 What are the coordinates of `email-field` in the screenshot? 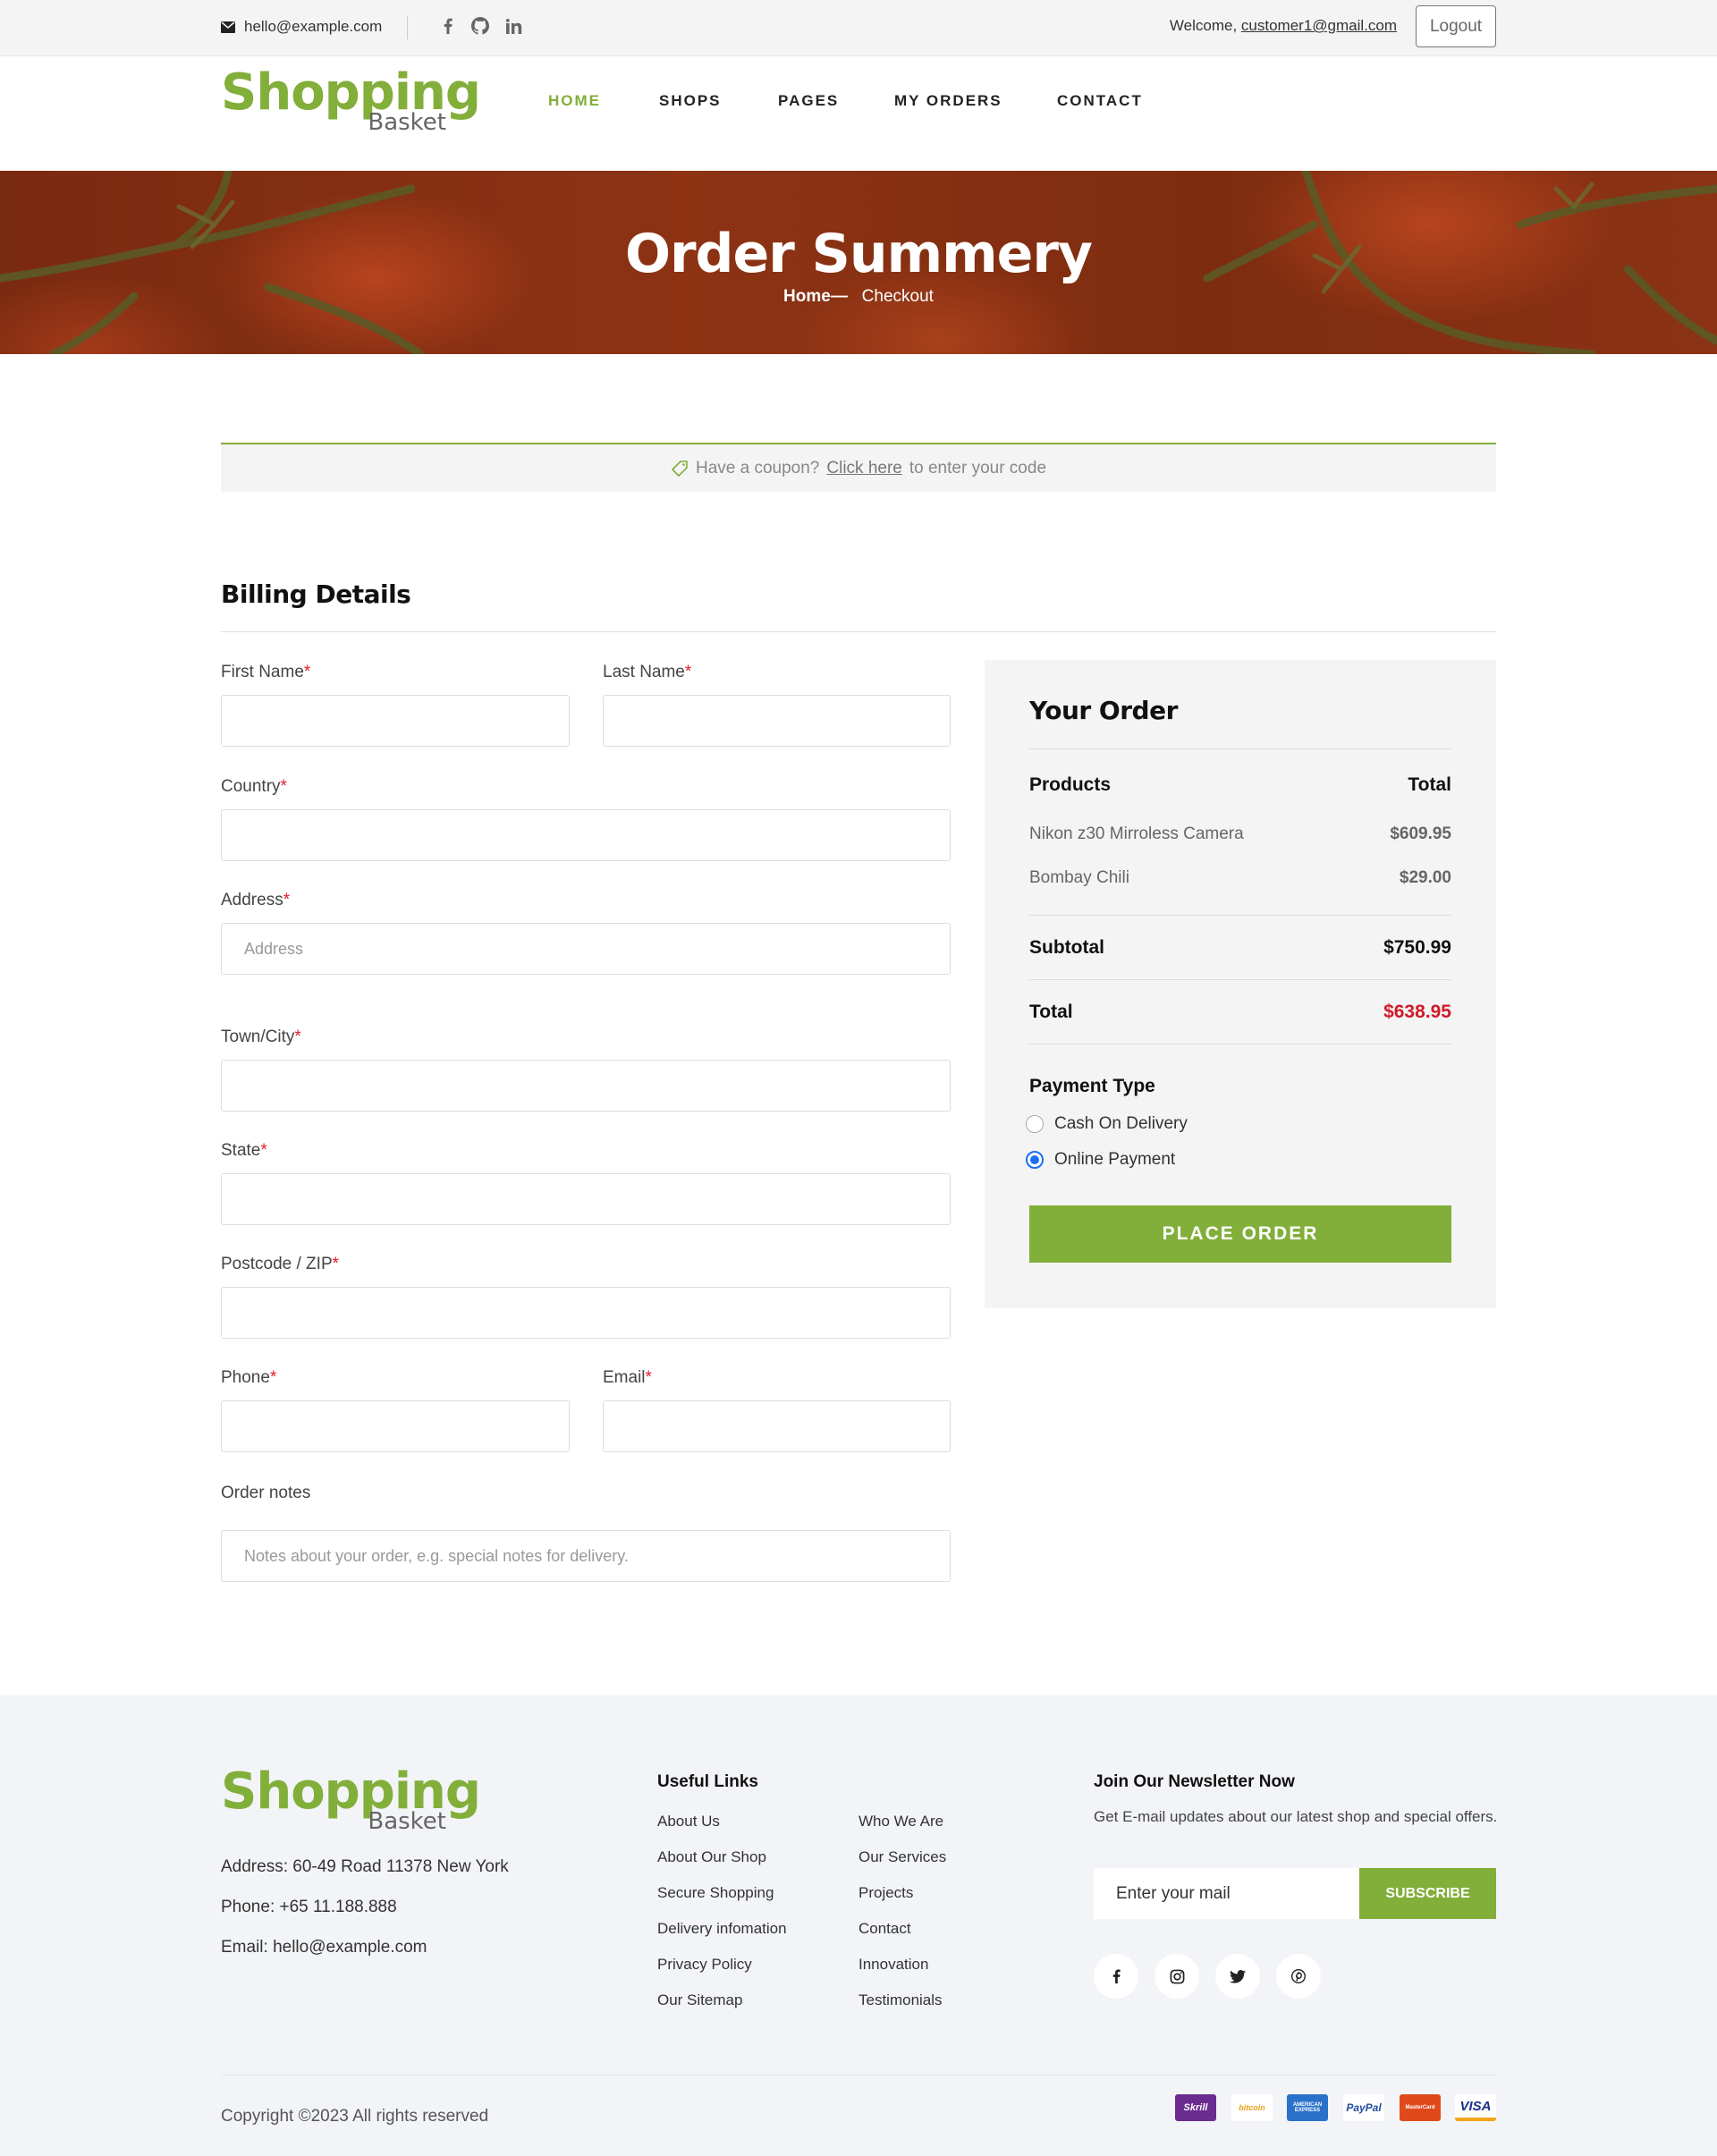 It's located at (777, 1426).